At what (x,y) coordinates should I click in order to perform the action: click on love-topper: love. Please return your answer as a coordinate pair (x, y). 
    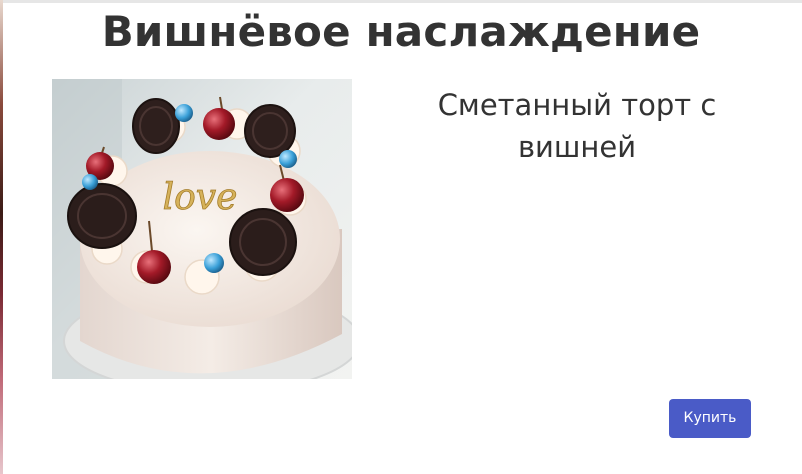
    Looking at the image, I should click on (200, 197).